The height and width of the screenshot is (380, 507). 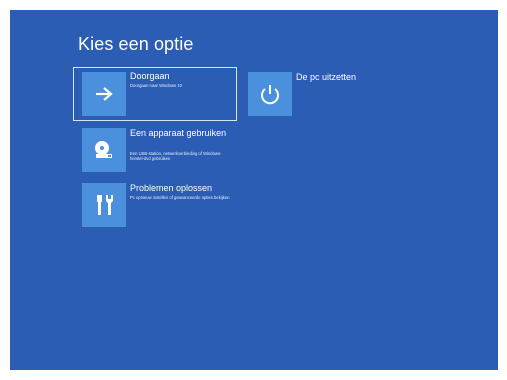 I want to click on power-icon, so click(x=270, y=94).